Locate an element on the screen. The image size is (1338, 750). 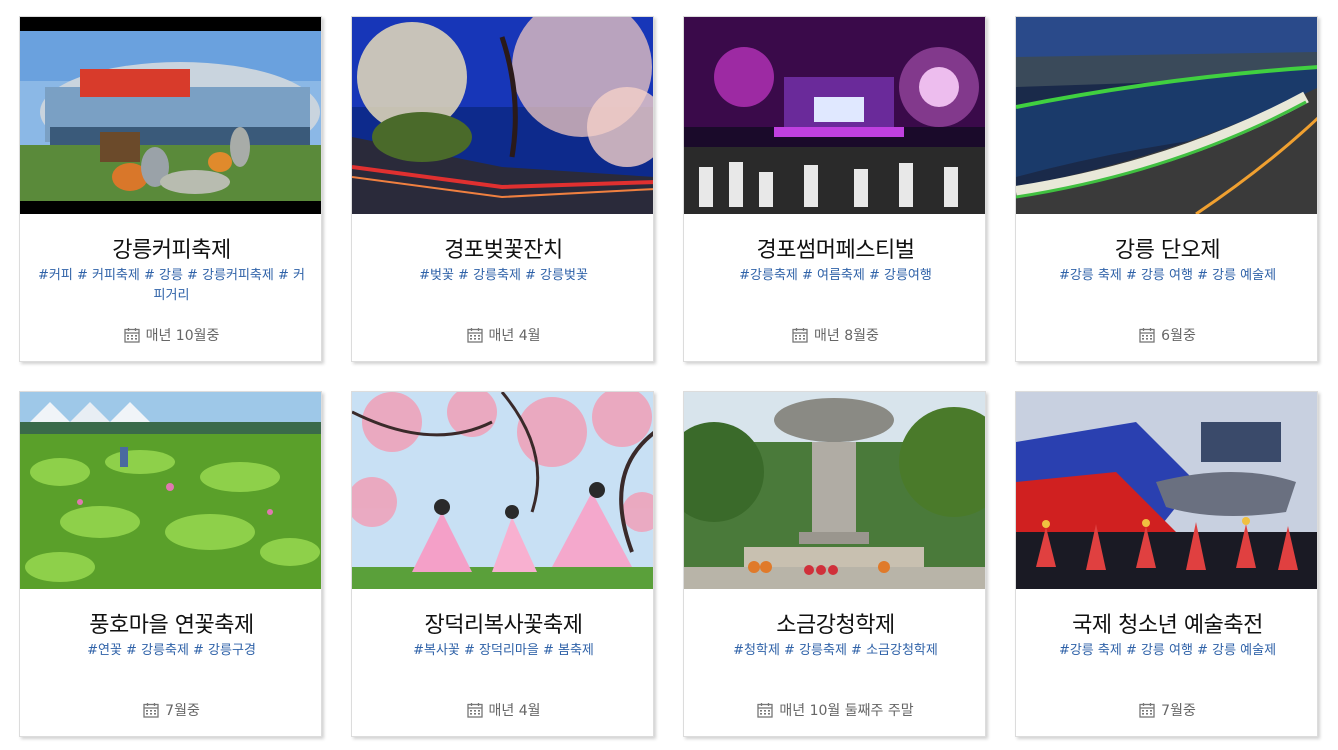
festival-date-text: 매년 8월중 is located at coordinates (846, 336).